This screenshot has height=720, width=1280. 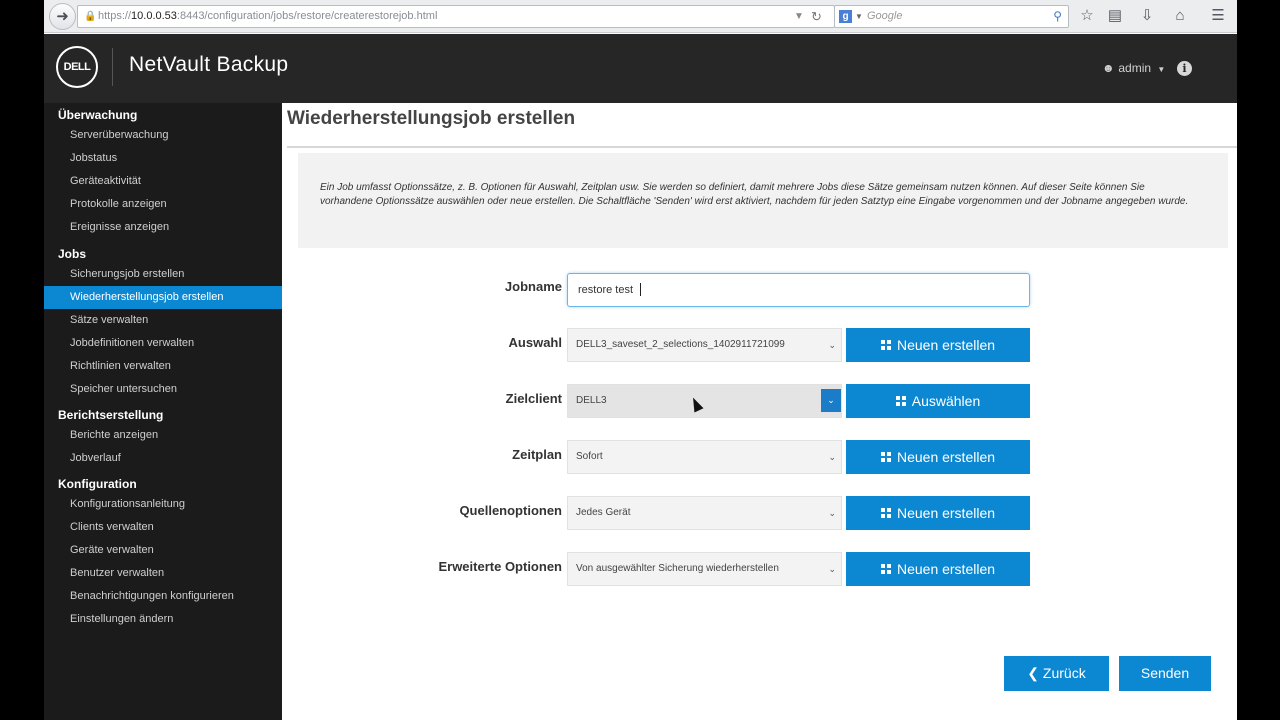 I want to click on user-name: admin, so click(x=1135, y=68).